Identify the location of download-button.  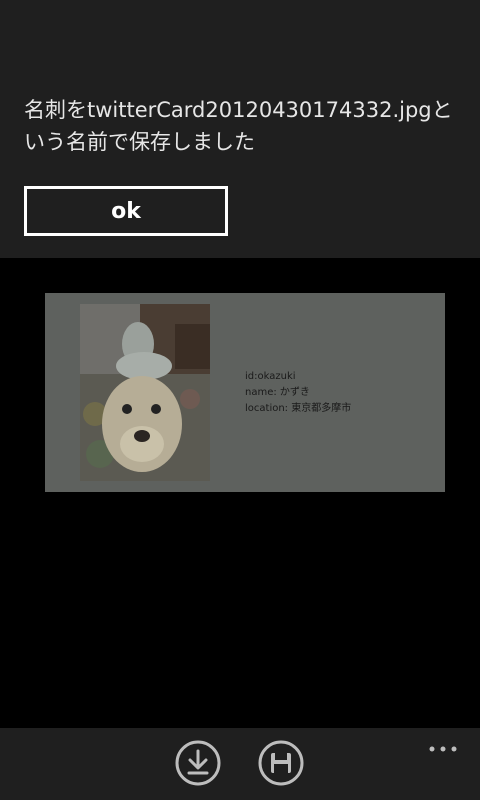
(198, 763).